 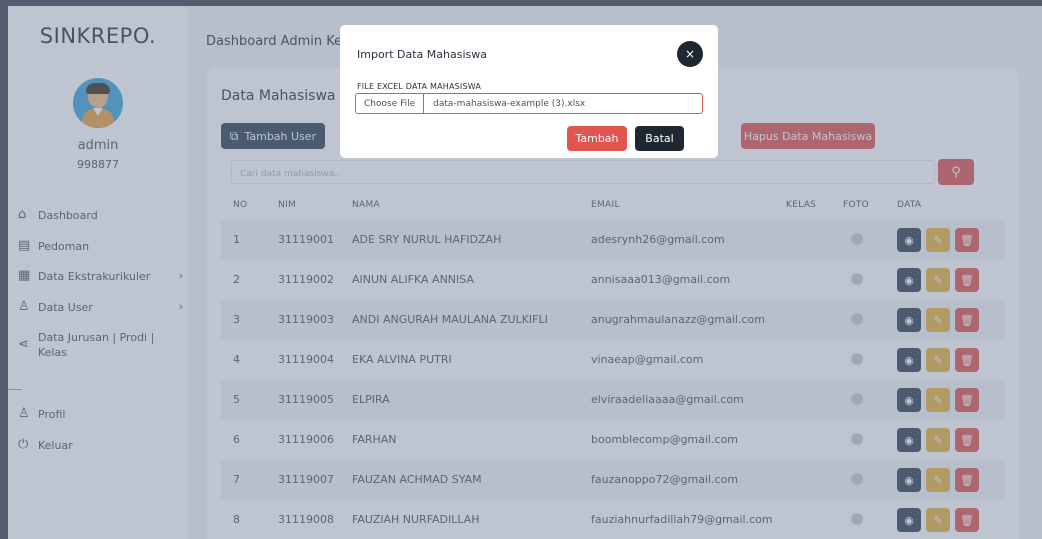 What do you see at coordinates (659, 138) in the screenshot?
I see `cancel-button: Batal` at bounding box center [659, 138].